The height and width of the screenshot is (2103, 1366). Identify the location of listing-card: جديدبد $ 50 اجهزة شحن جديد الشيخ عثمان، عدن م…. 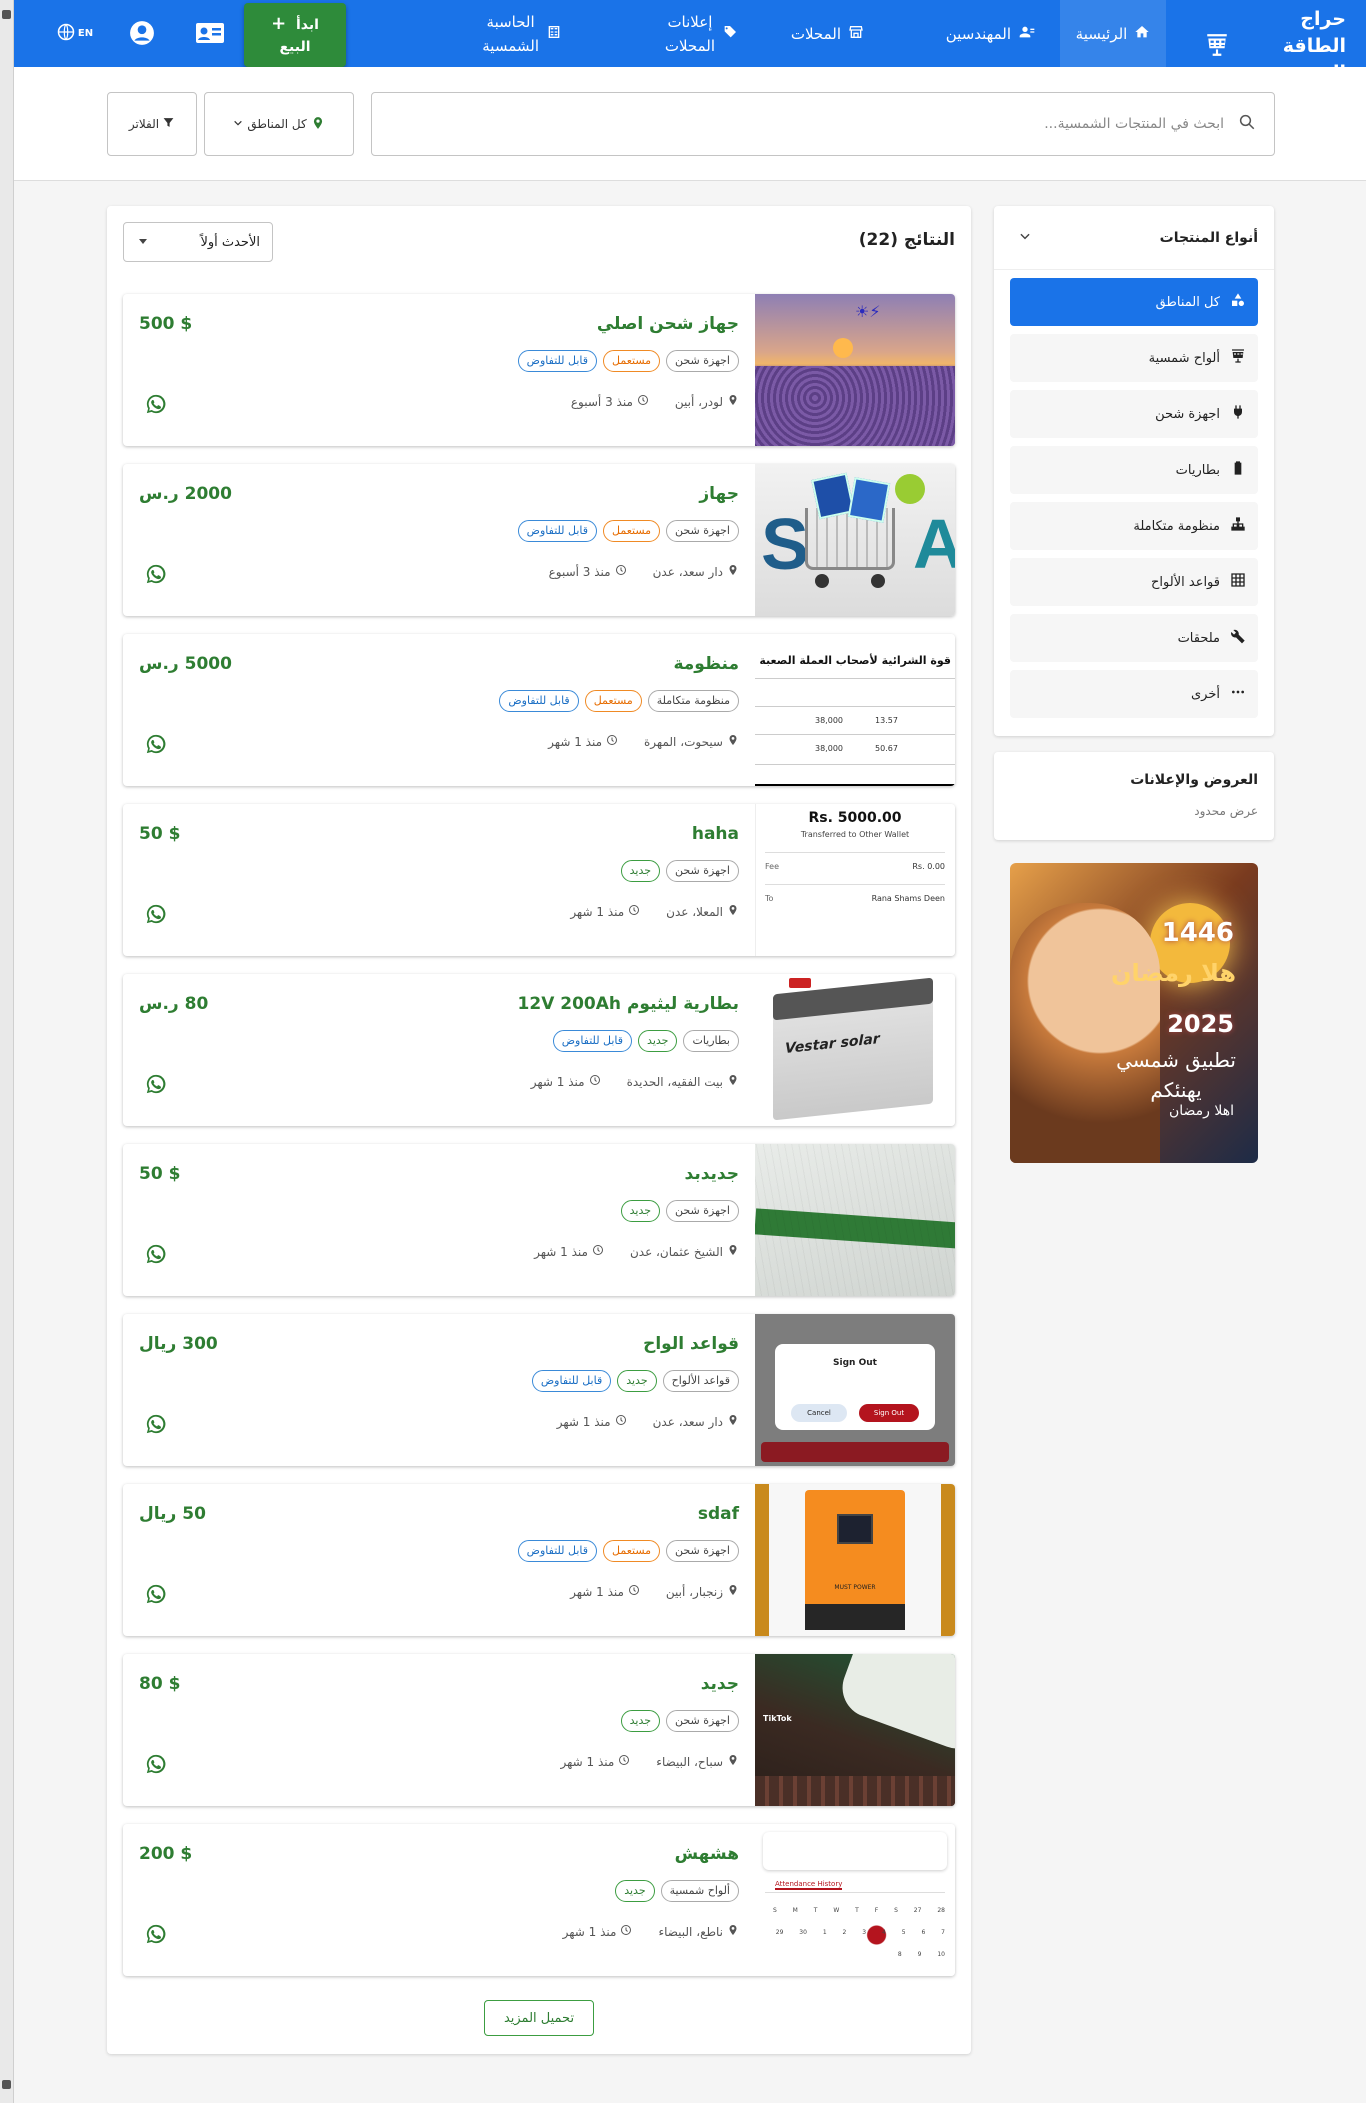
(539, 1220).